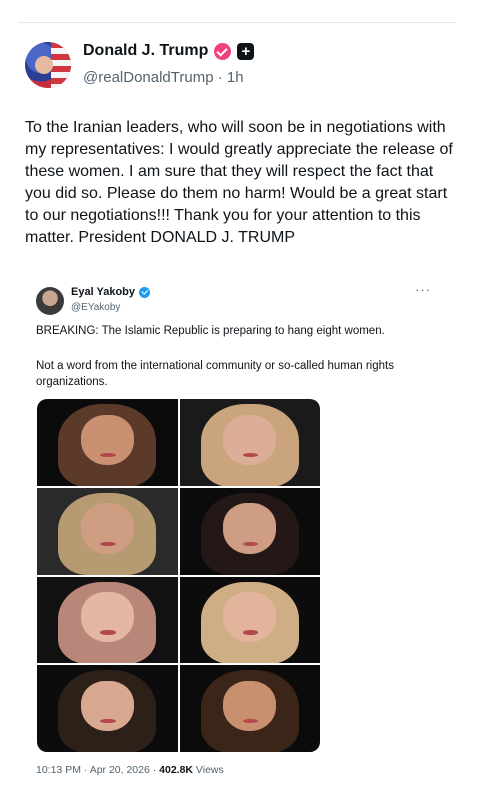 The width and height of the screenshot is (479, 800). What do you see at coordinates (235, 66) in the screenshot?
I see `post-header: Donald J. Trump + @realDonaldTrump · 1h` at bounding box center [235, 66].